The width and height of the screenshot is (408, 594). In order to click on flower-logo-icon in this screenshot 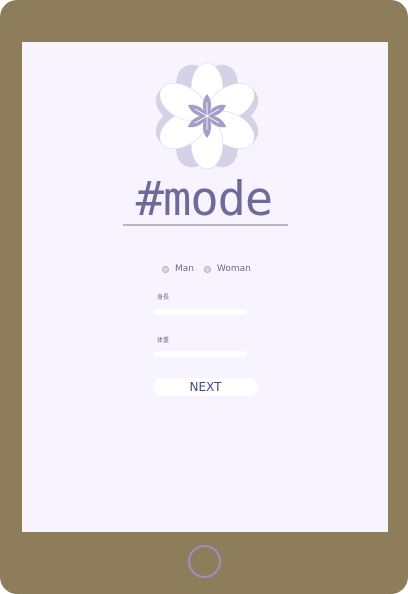, I will do `click(207, 116)`.